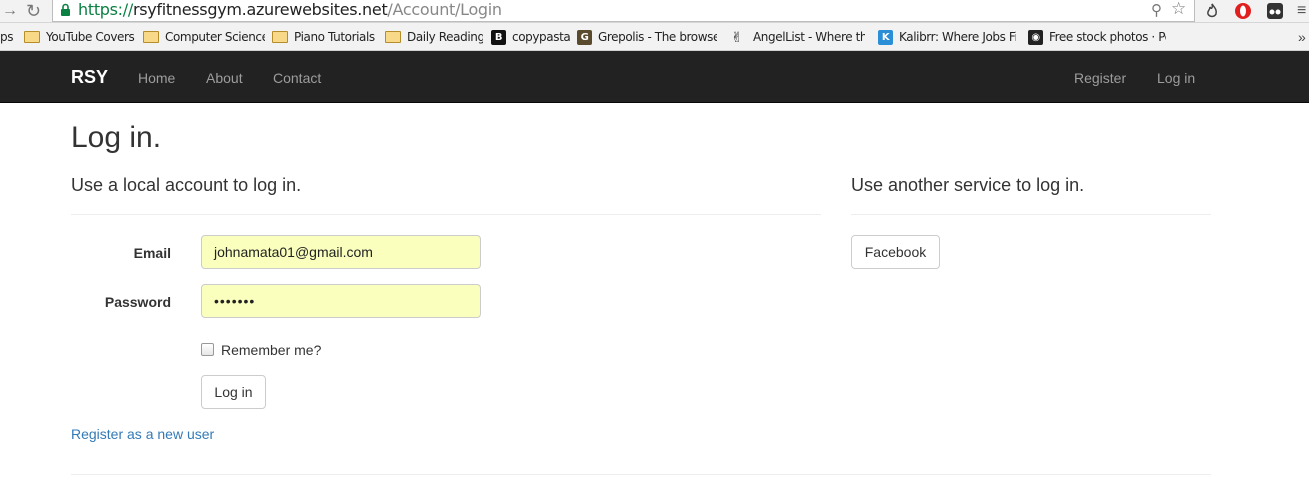 The height and width of the screenshot is (493, 1309). I want to click on nav-register-link: Register, so click(1100, 78).